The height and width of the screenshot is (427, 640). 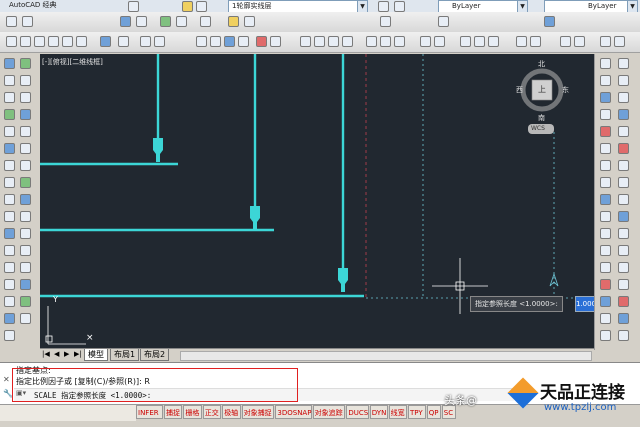 I want to click on break-icon, so click(x=25, y=250).